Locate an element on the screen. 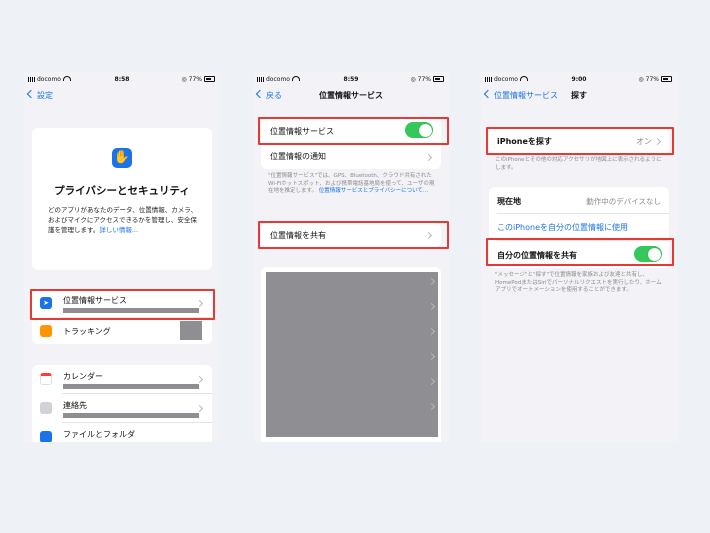 This screenshot has width=710, height=533. files-folders-row: ファイルとフォルダ is located at coordinates (122, 432).